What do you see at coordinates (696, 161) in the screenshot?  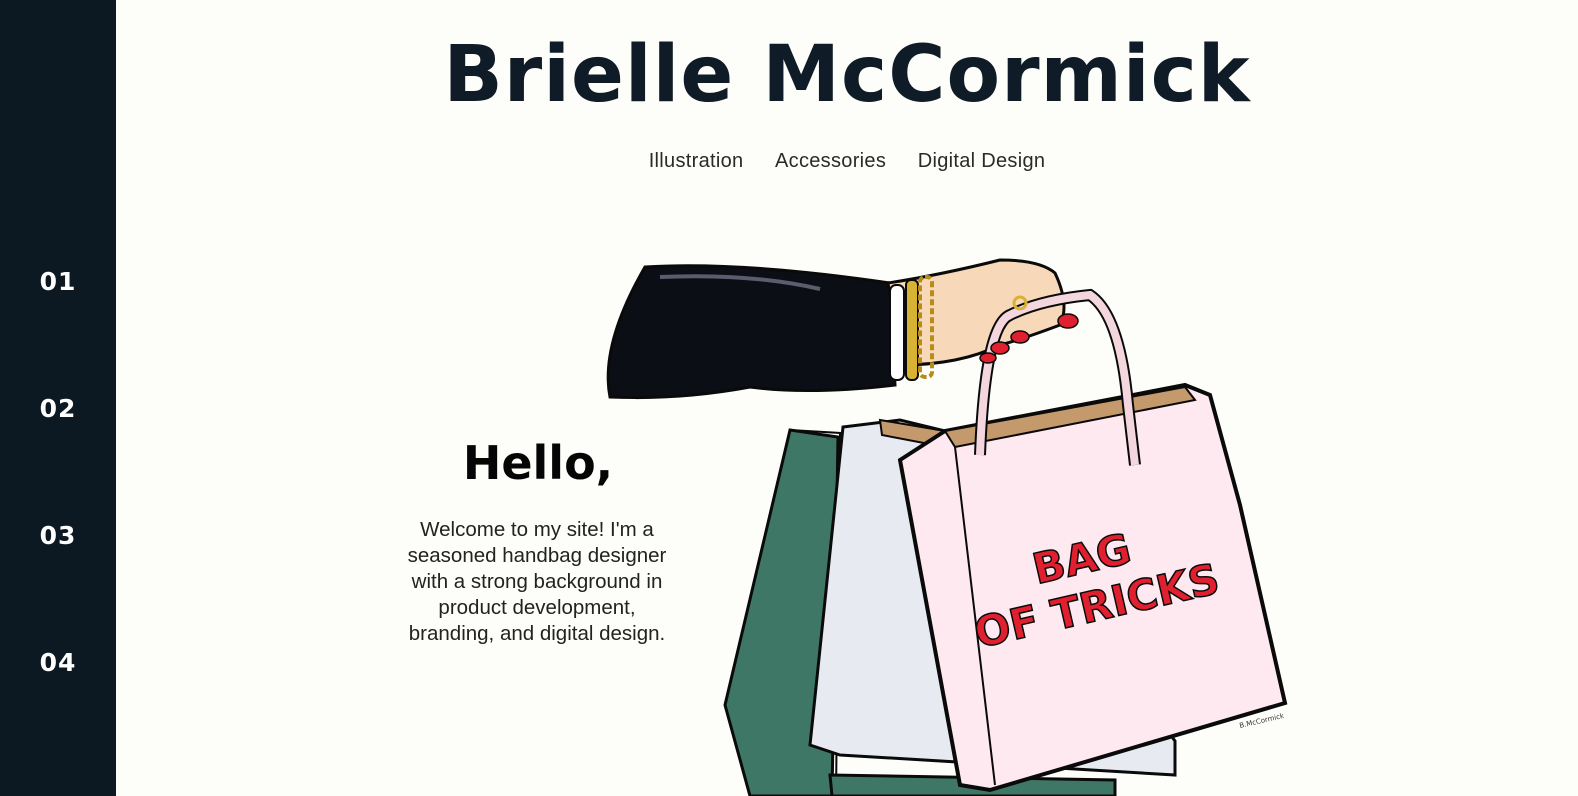 I see `nav-link-illustration: Illustration` at bounding box center [696, 161].